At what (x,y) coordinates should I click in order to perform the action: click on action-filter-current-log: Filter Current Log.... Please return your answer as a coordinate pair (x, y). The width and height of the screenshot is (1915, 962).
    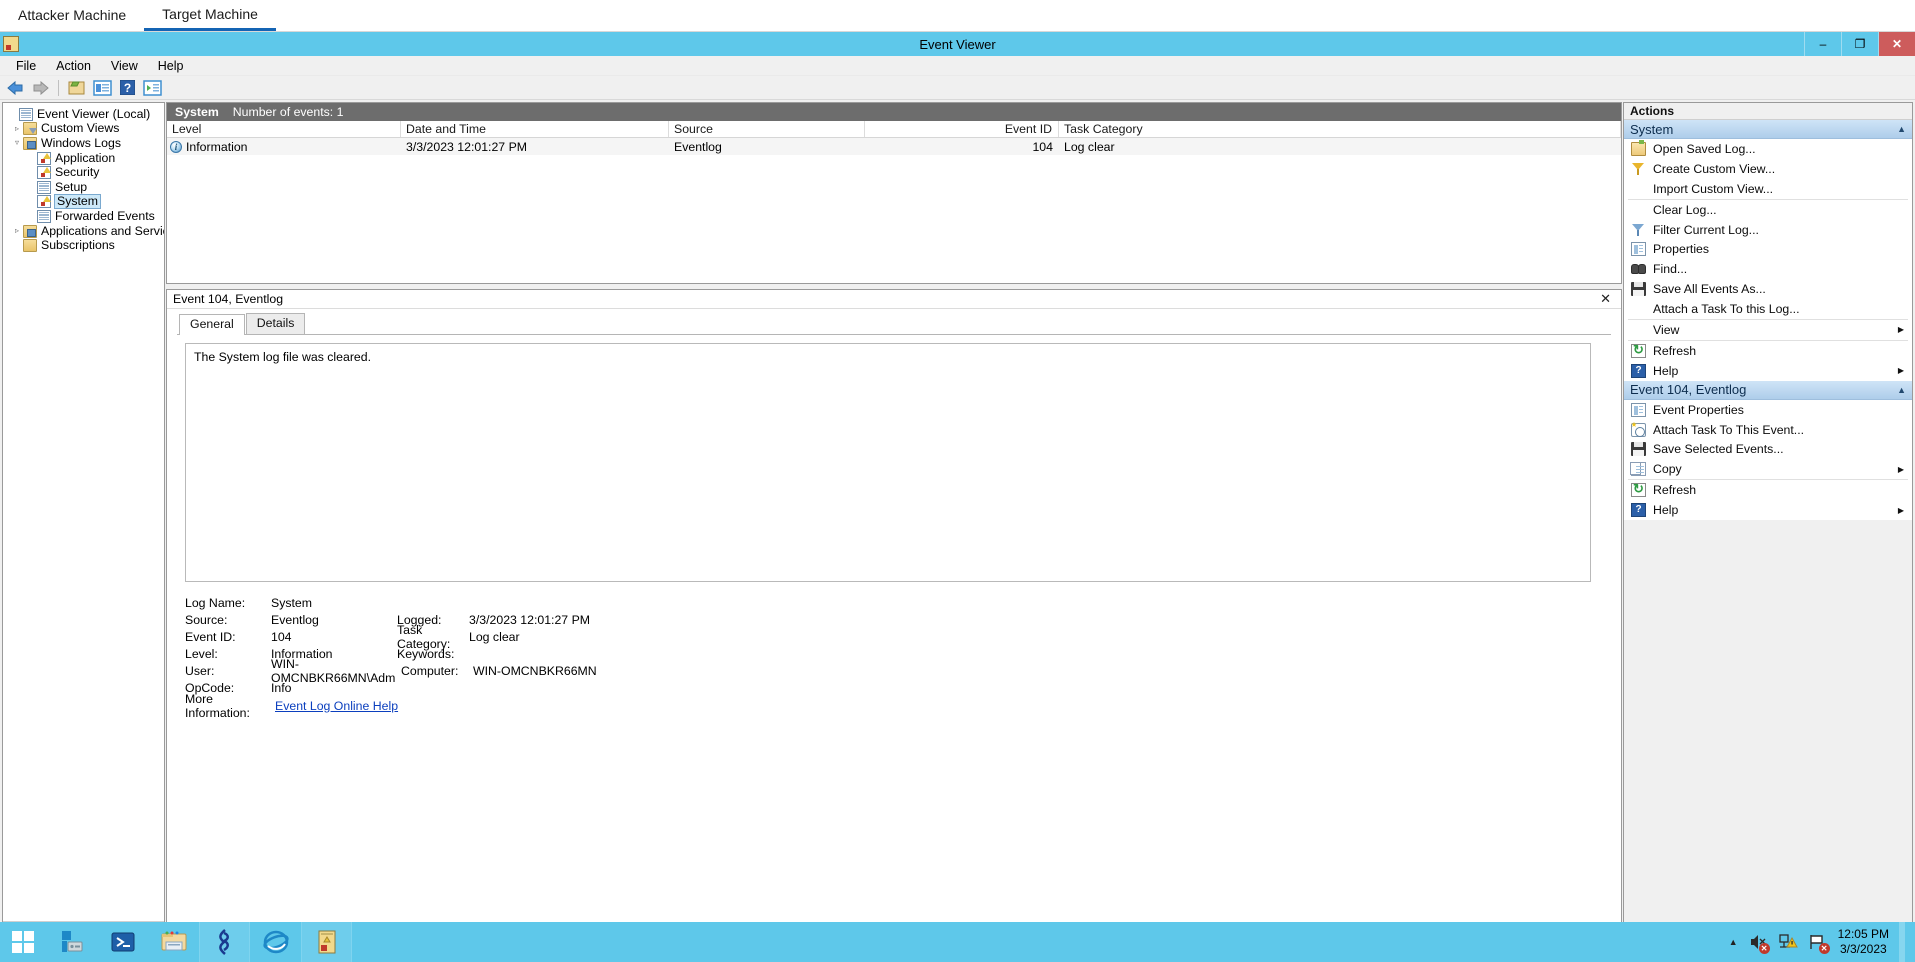
    Looking at the image, I should click on (1768, 229).